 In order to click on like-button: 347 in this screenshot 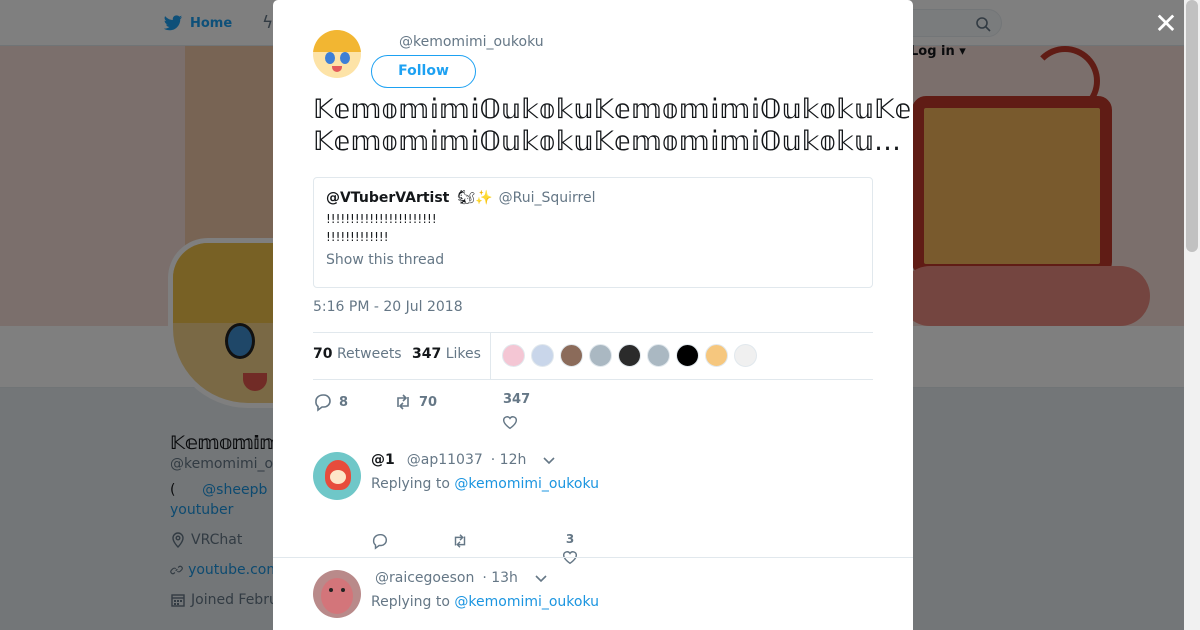, I will do `click(516, 411)`.